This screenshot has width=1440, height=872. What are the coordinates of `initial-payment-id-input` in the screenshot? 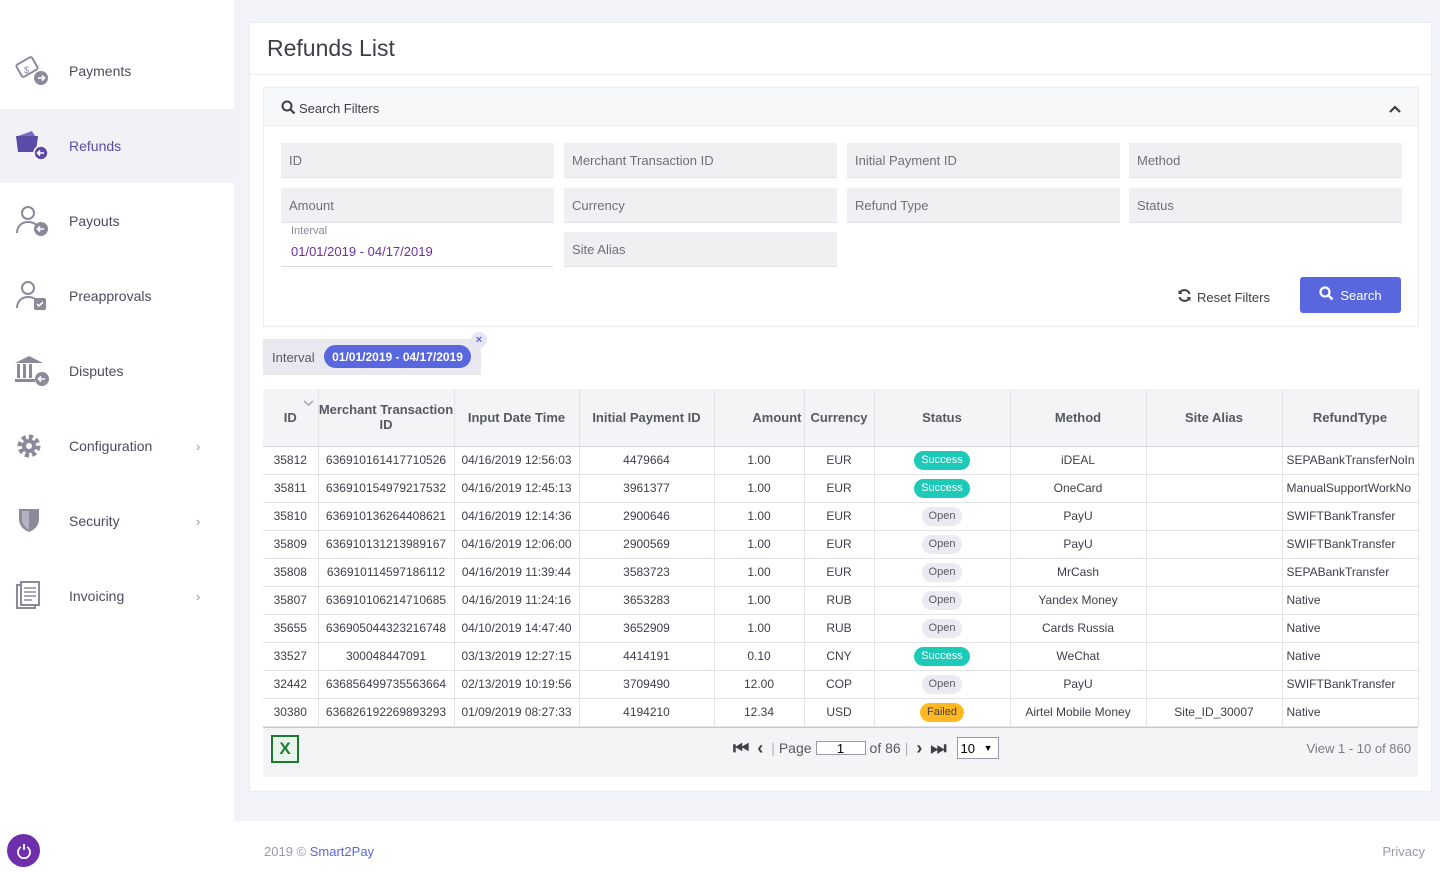 It's located at (983, 160).